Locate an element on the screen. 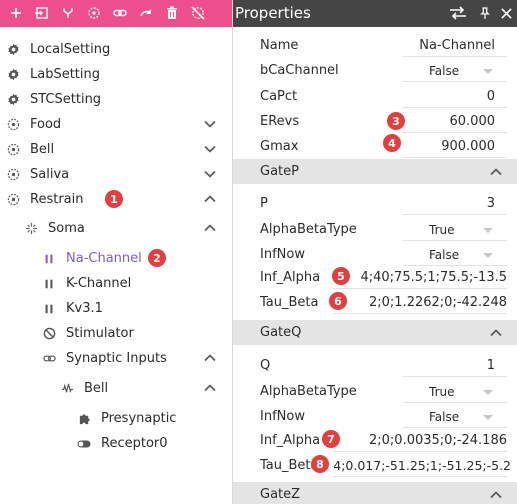 The width and height of the screenshot is (517, 504). prop-value: 1 is located at coordinates (491, 365).